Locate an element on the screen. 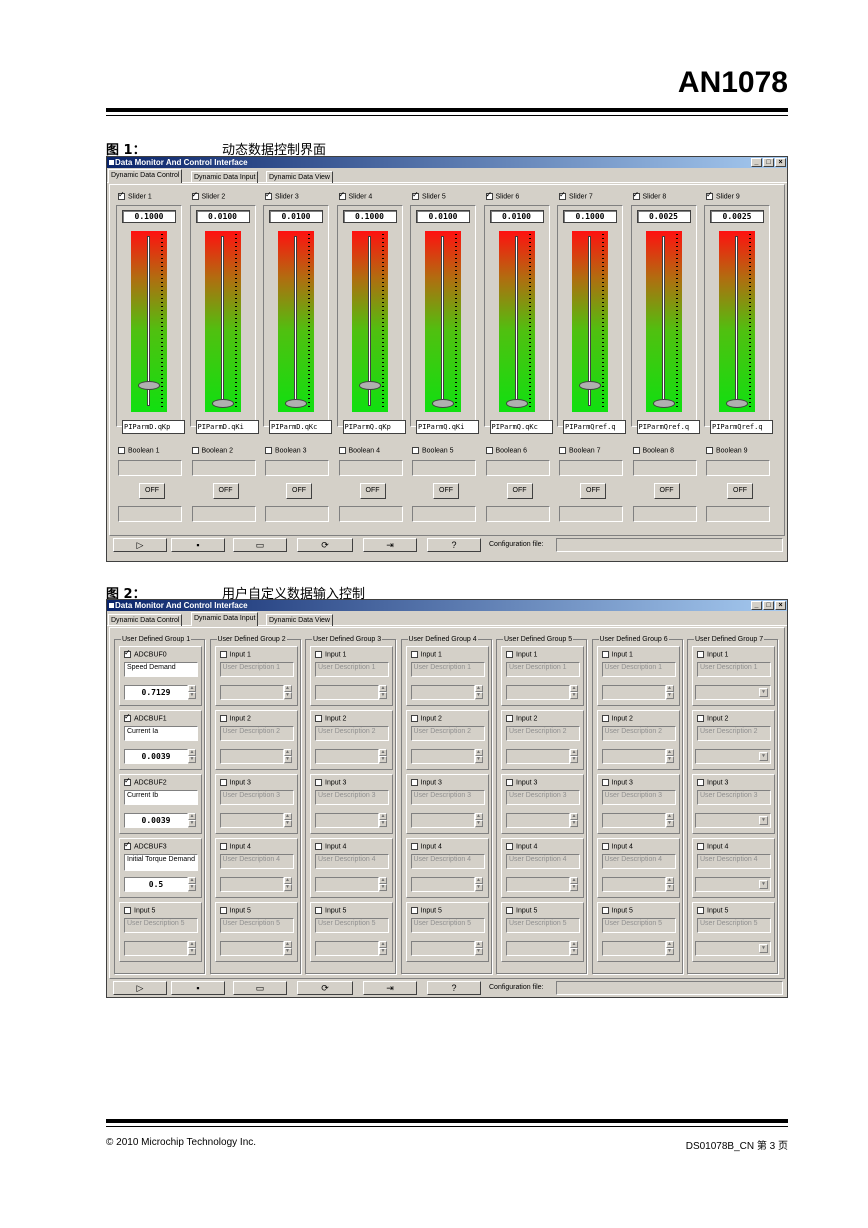 This screenshot has width=868, height=1228. toolbar-button: ⇥ is located at coordinates (390, 988).